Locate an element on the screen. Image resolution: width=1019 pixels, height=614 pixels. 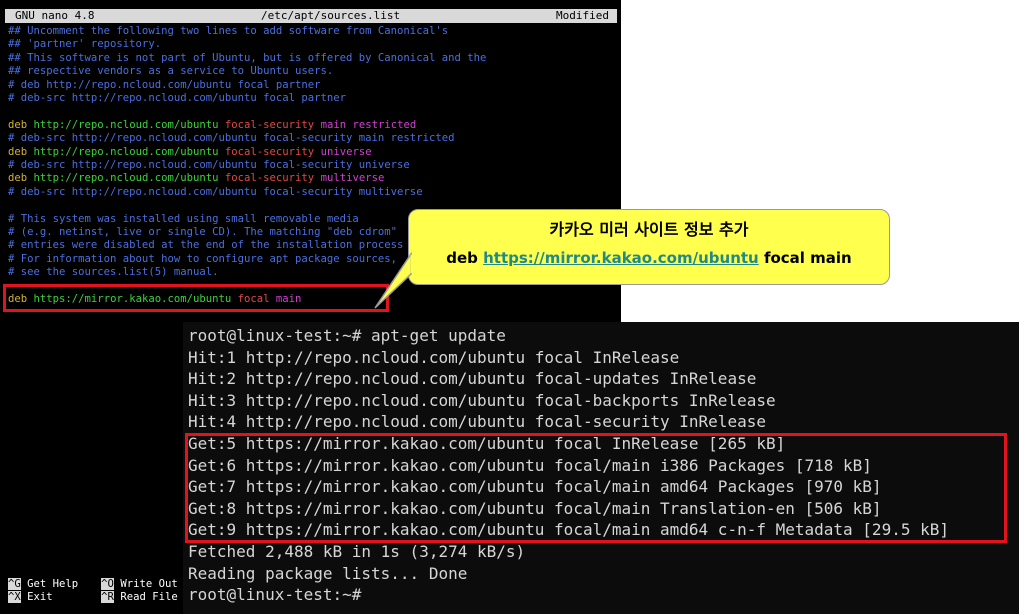
repo-components: universe is located at coordinates (346, 151).